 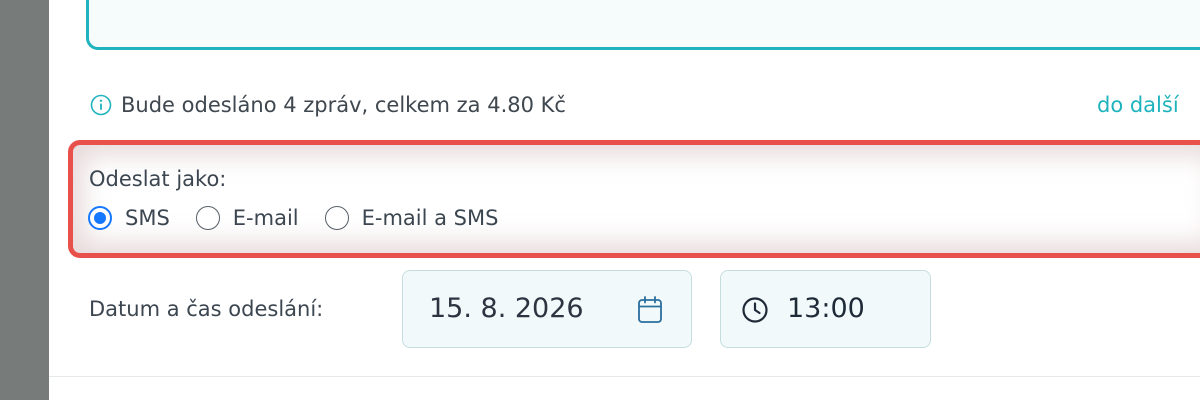 I want to click on radio-button-sms, so click(x=100, y=218).